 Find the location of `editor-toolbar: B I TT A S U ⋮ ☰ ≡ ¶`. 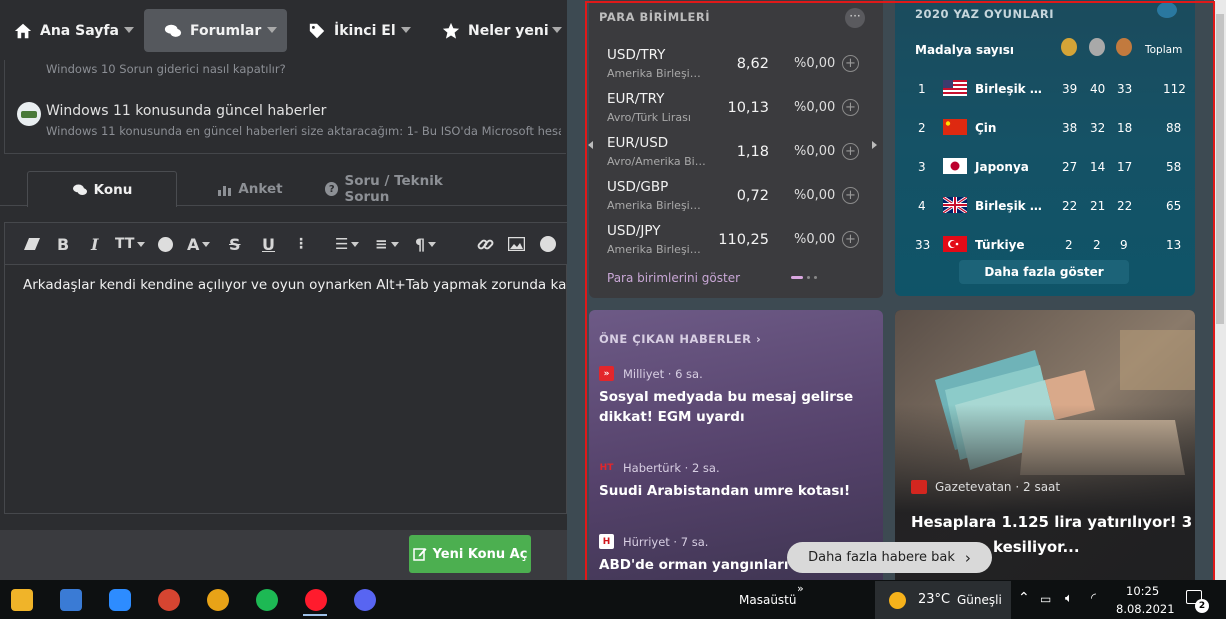

editor-toolbar: B I TT A S U ⋮ ☰ ≡ ¶ is located at coordinates (286, 244).